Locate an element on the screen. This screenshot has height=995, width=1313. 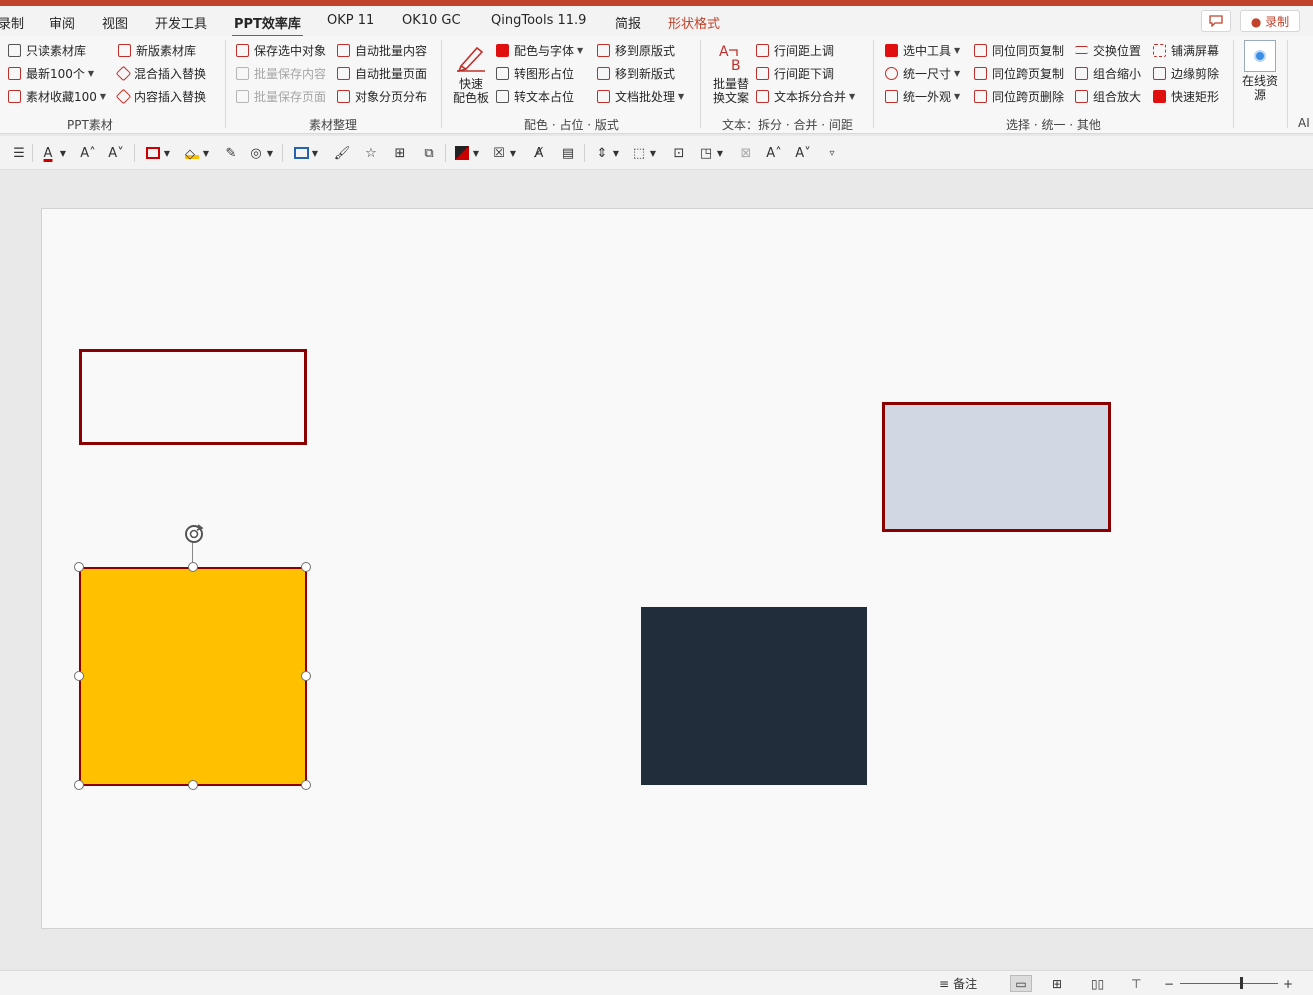
close-box-icon: ⊠ is located at coordinates (746, 153).